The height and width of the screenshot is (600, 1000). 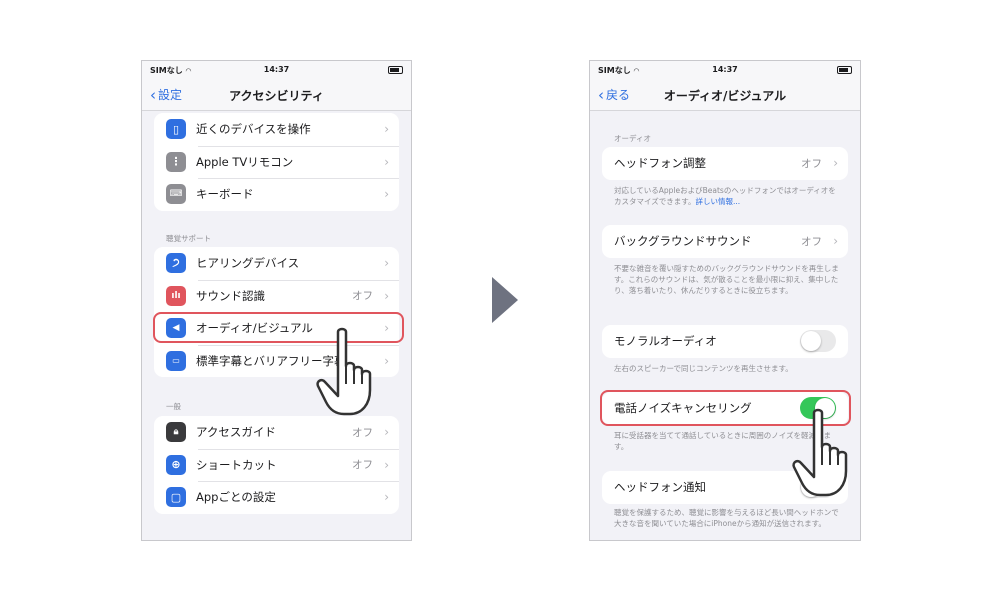 I want to click on mono-audio-toggle, so click(x=818, y=341).